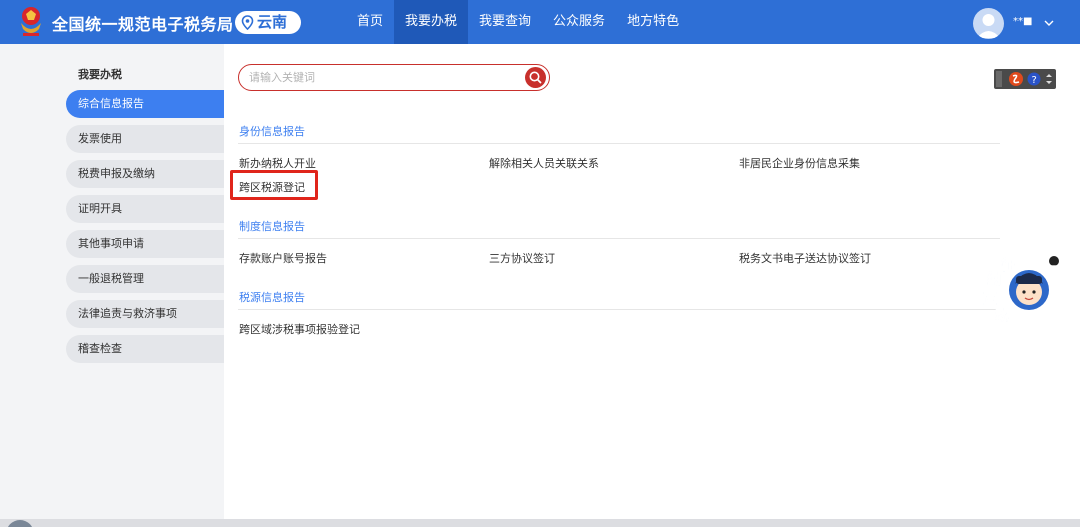 The width and height of the screenshot is (1080, 527). What do you see at coordinates (31, 22) in the screenshot?
I see `tax-emblem-icon` at bounding box center [31, 22].